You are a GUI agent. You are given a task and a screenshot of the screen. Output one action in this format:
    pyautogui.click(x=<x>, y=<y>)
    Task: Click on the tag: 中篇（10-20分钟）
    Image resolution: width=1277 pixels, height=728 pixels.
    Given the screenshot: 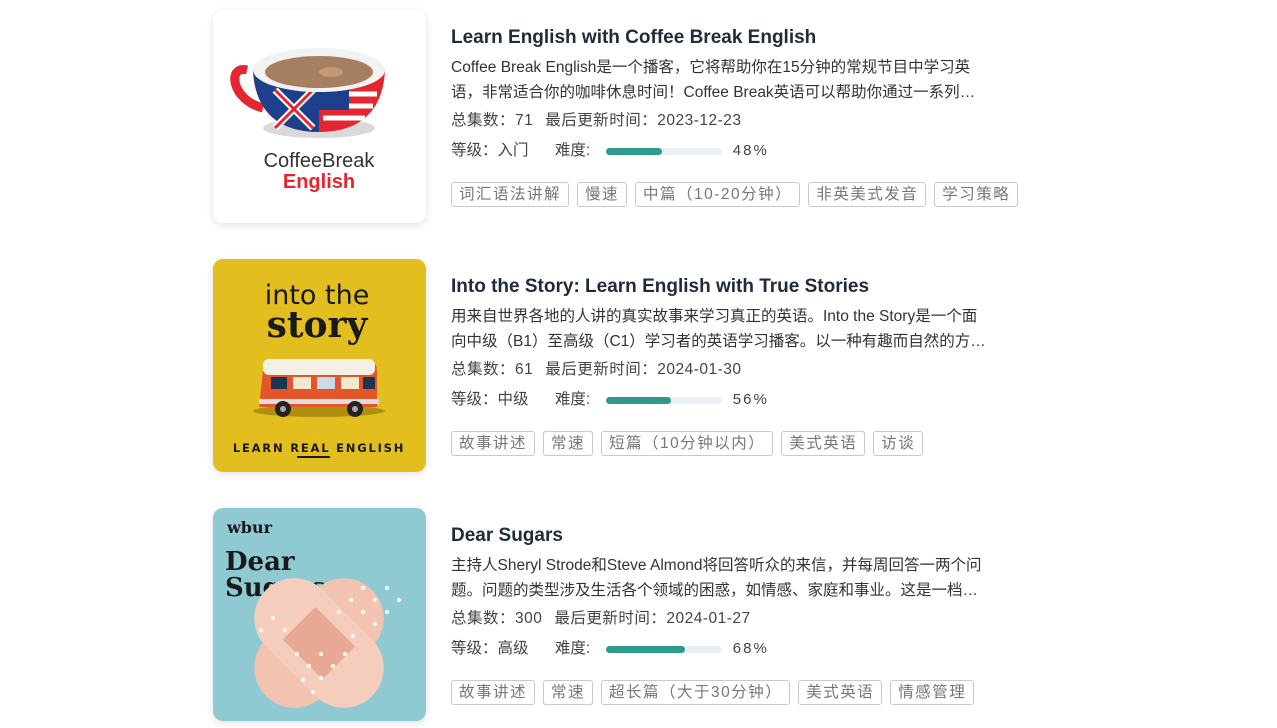 What is the action you would take?
    pyautogui.click(x=718, y=194)
    